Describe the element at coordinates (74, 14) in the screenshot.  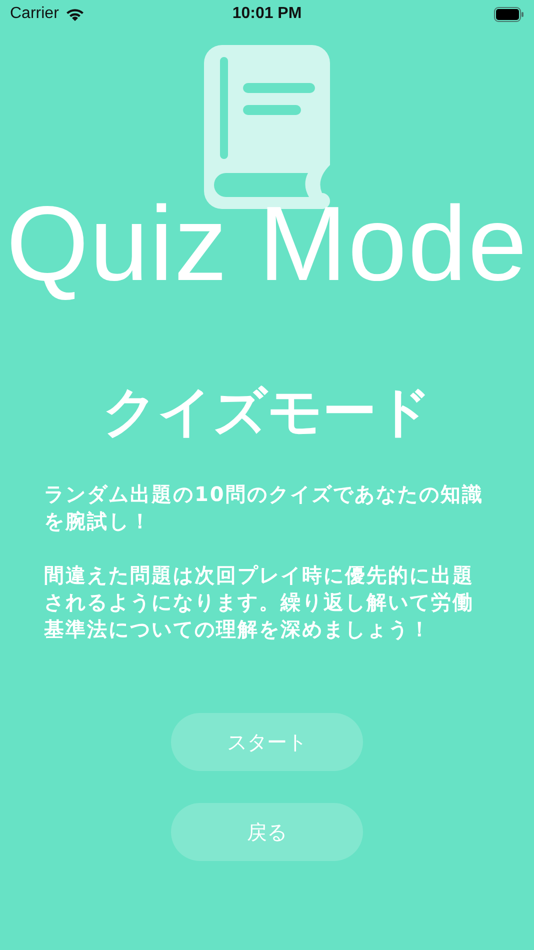
I see `wifi-icon` at that location.